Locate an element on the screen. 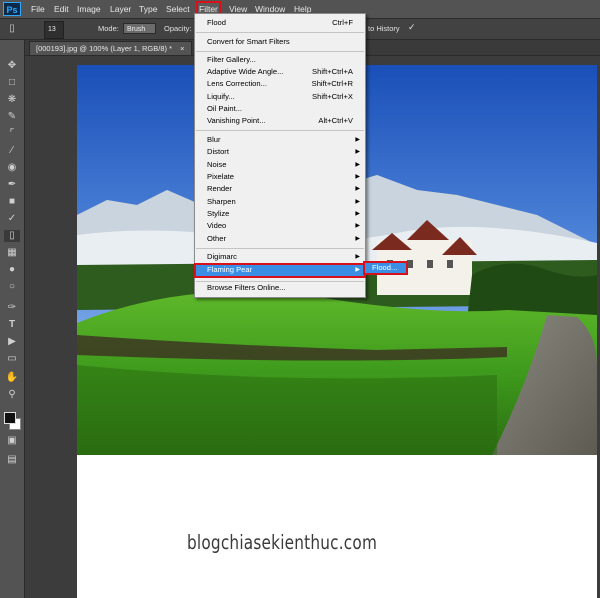  filter-menu-item-digimarc: Digimarc ▶ is located at coordinates (280, 257).